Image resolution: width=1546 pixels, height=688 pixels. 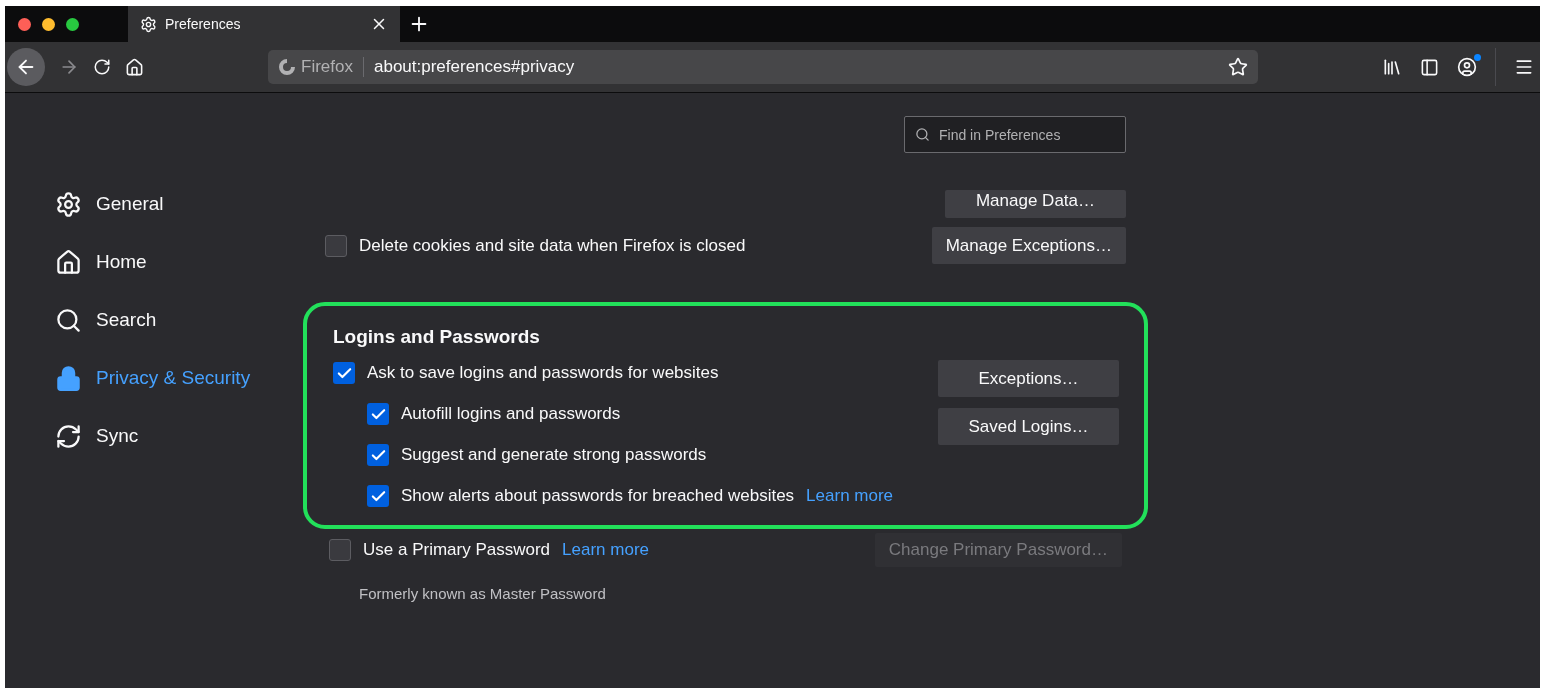 I want to click on option-label: Use a Primary Password, so click(x=457, y=550).